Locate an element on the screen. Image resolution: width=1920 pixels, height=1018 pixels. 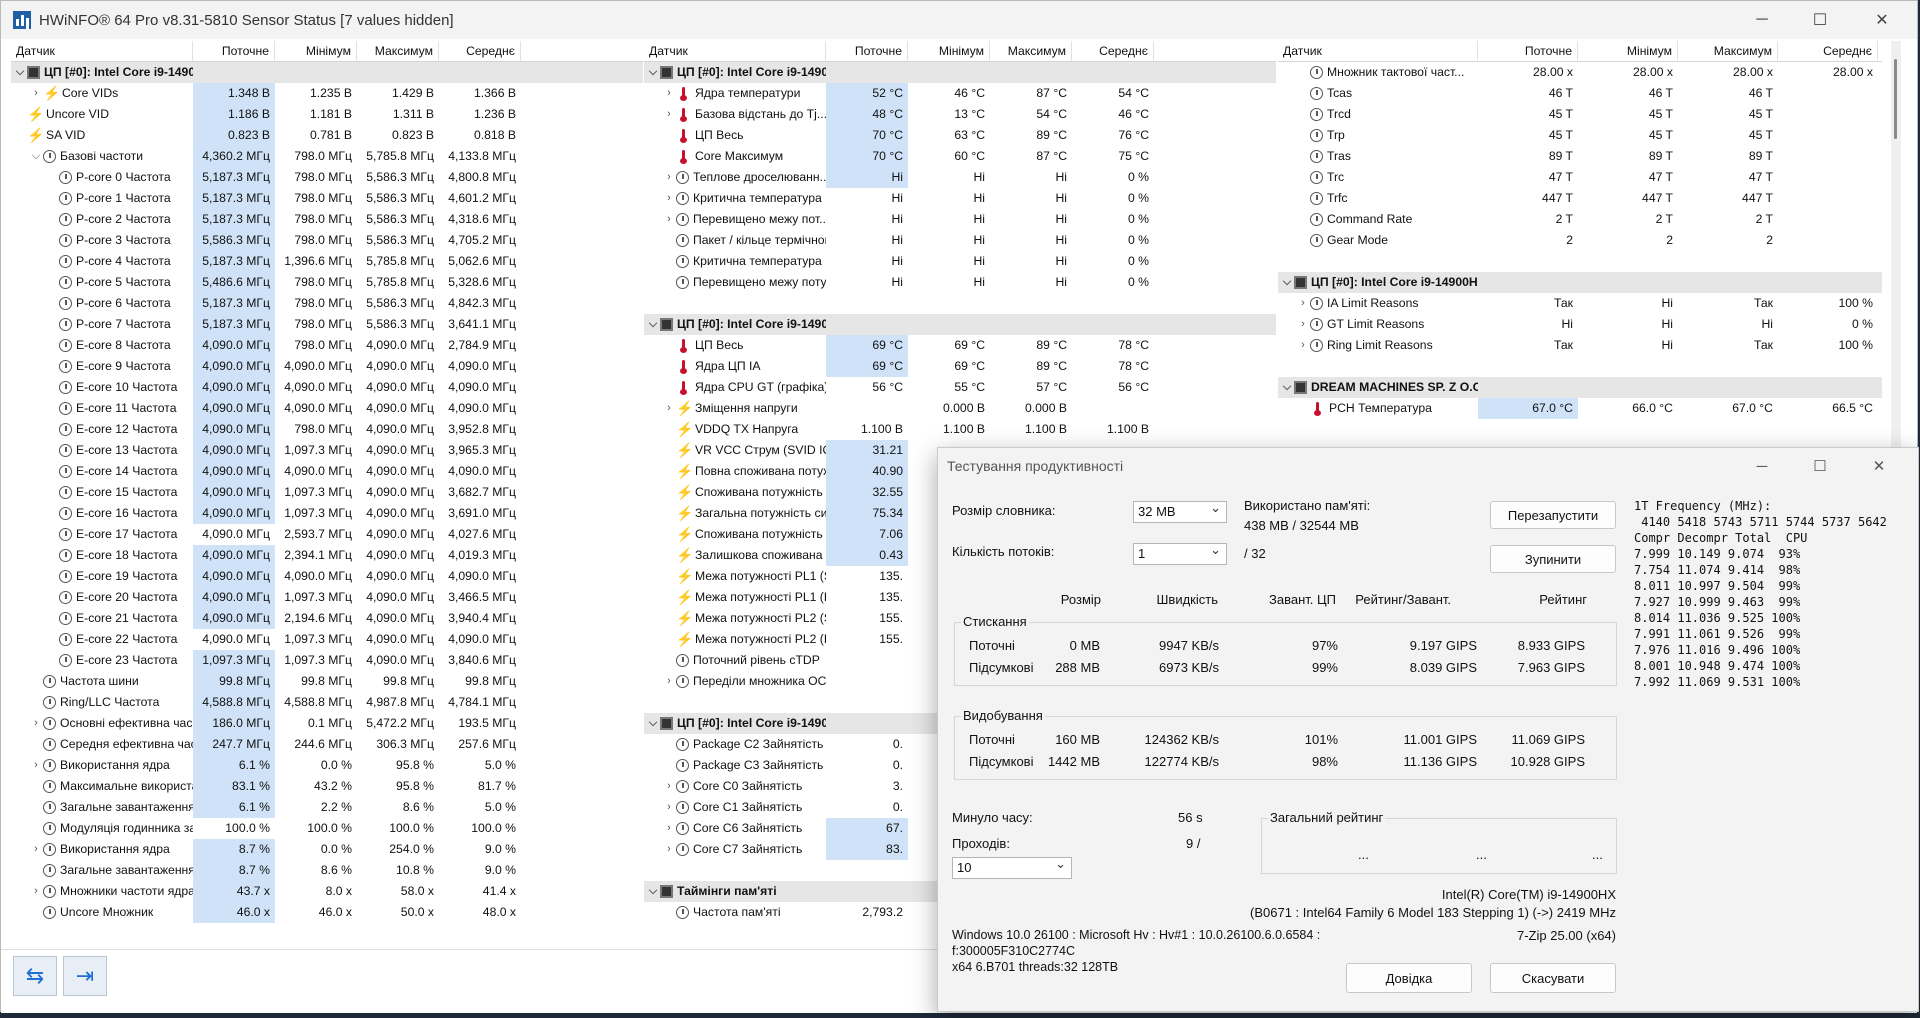
sensor-row: Tras 89 T 89 T 89 T is located at coordinates (1580, 156).